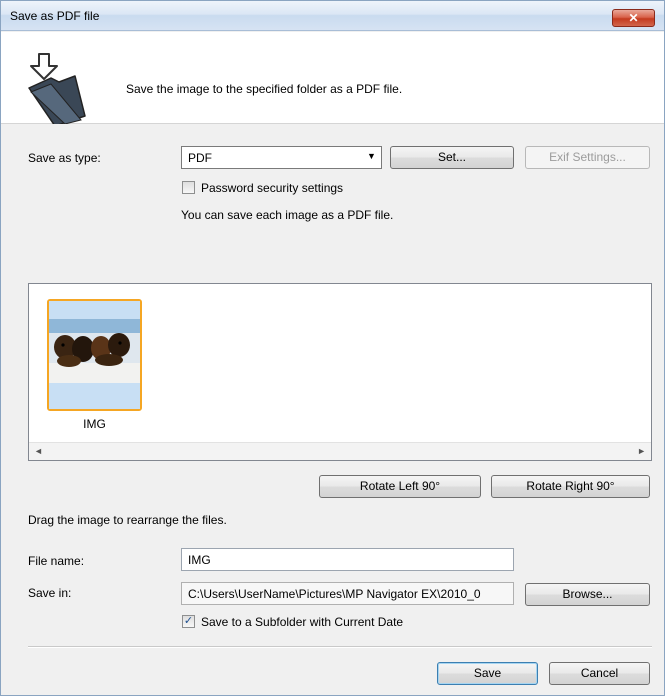 This screenshot has width=665, height=696. I want to click on save-button: Save, so click(487, 673).